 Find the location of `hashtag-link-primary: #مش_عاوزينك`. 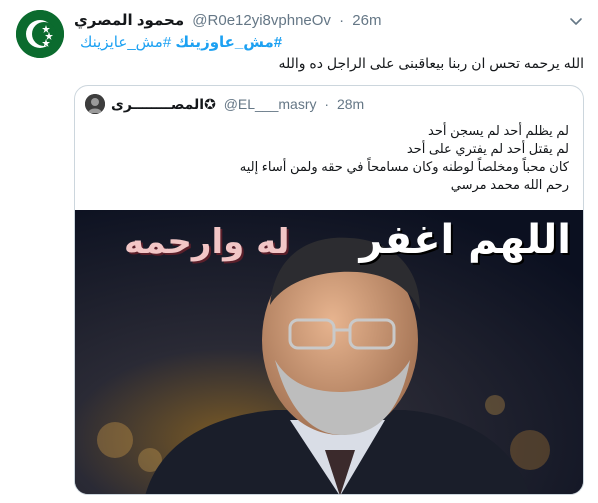

hashtag-link-primary: #مش_عاوزينك is located at coordinates (228, 42).